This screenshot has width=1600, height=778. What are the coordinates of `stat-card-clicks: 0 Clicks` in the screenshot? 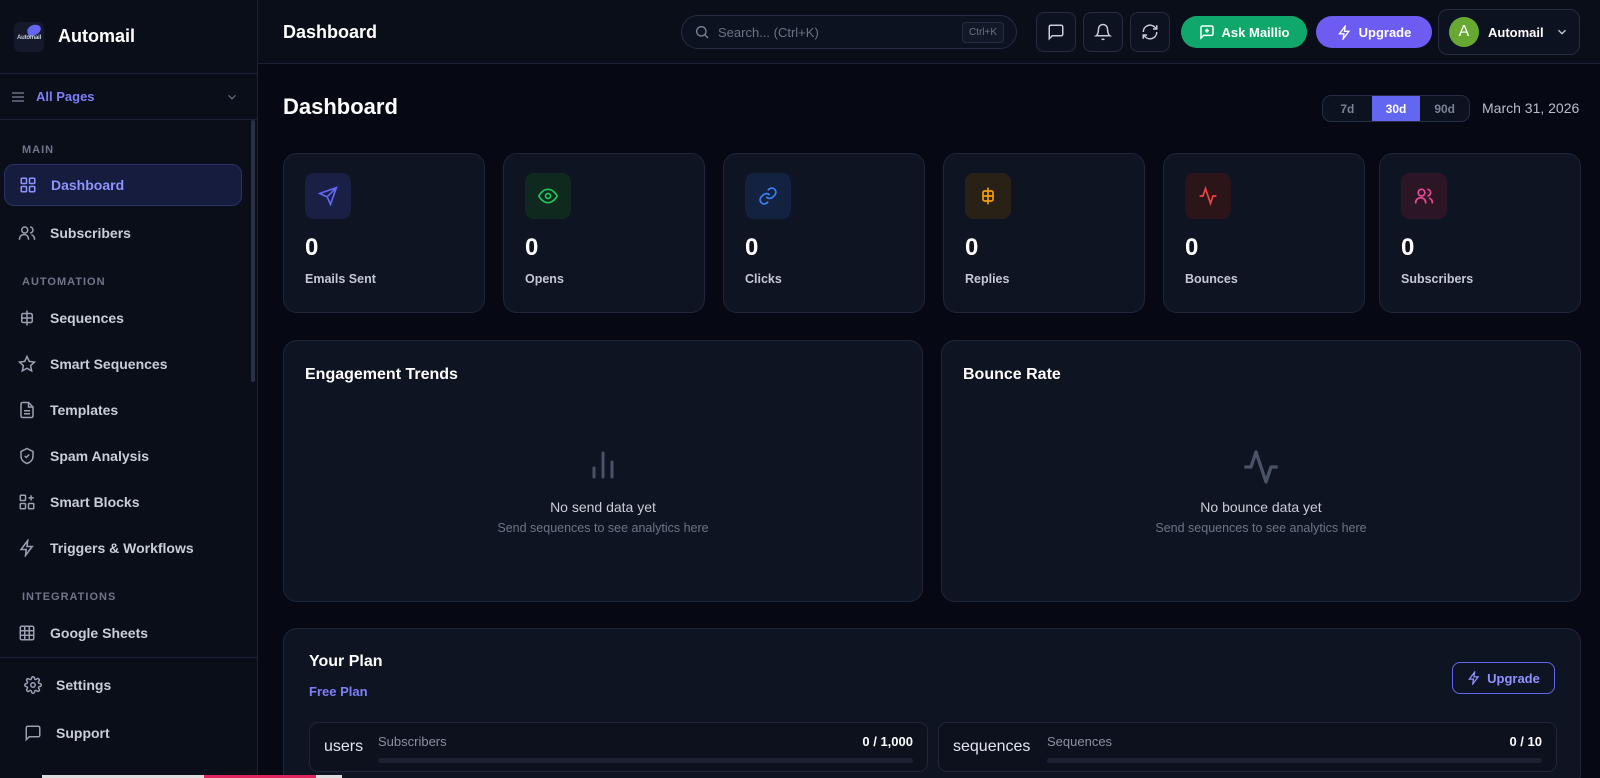 It's located at (824, 233).